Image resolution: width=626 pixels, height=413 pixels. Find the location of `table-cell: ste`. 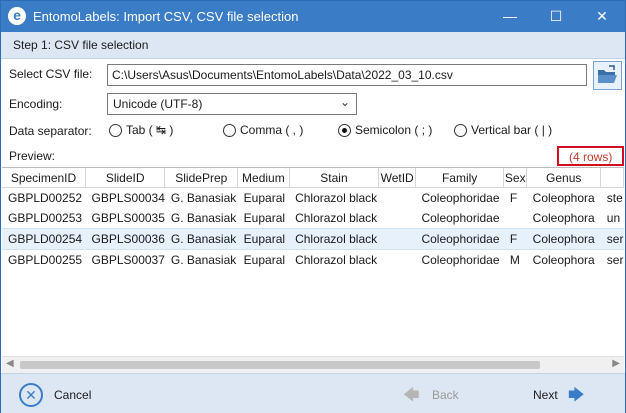

table-cell: ste is located at coordinates (614, 198).